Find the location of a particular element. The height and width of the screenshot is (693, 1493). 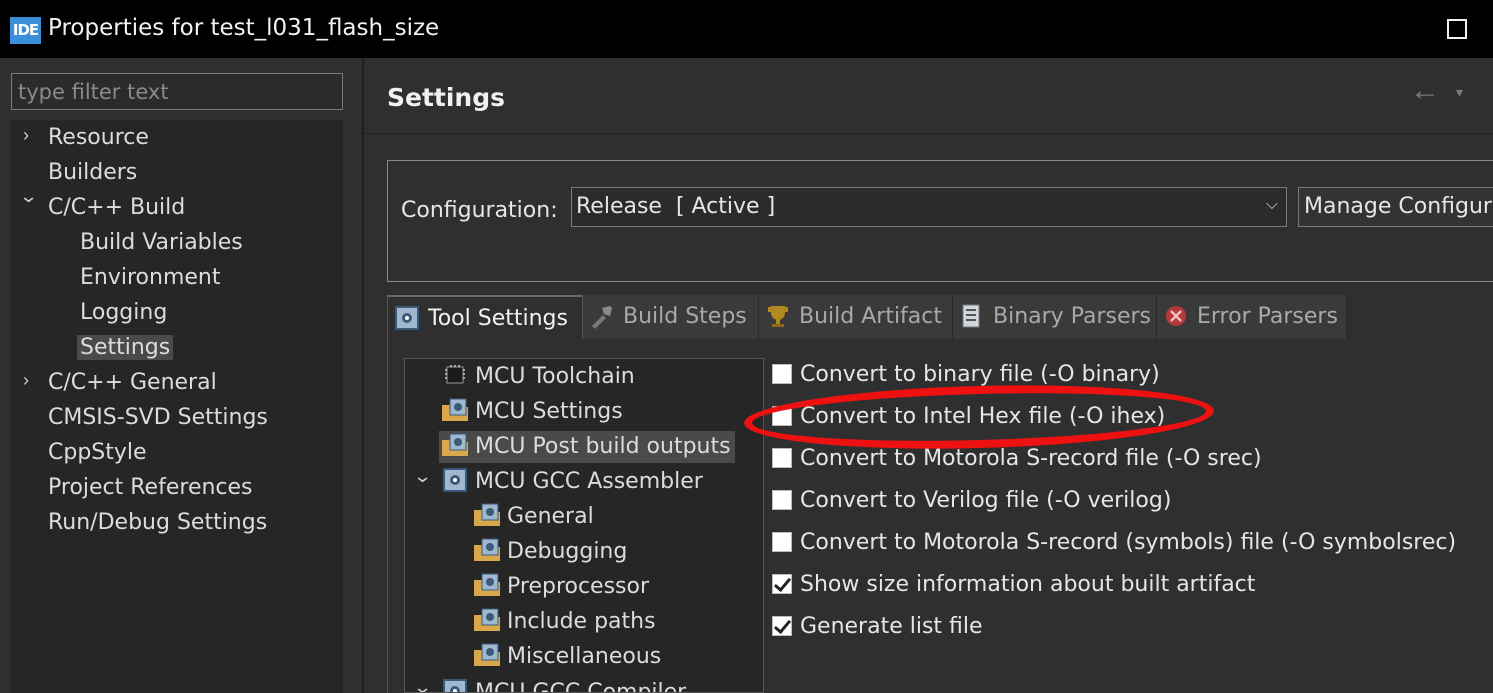

configuration-value: Release [ Active ] is located at coordinates (676, 206).